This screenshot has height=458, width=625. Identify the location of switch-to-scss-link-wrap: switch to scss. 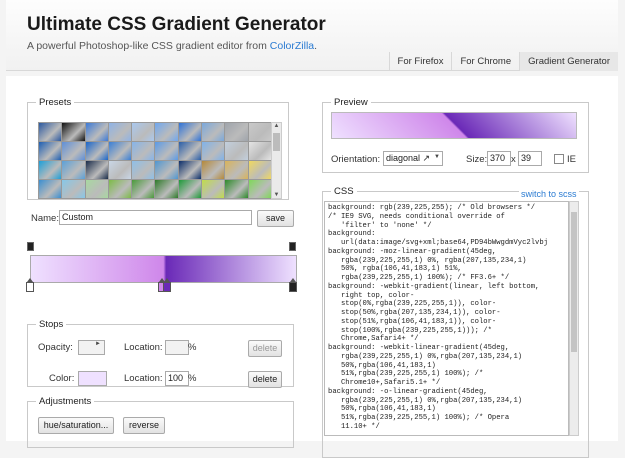
(549, 193).